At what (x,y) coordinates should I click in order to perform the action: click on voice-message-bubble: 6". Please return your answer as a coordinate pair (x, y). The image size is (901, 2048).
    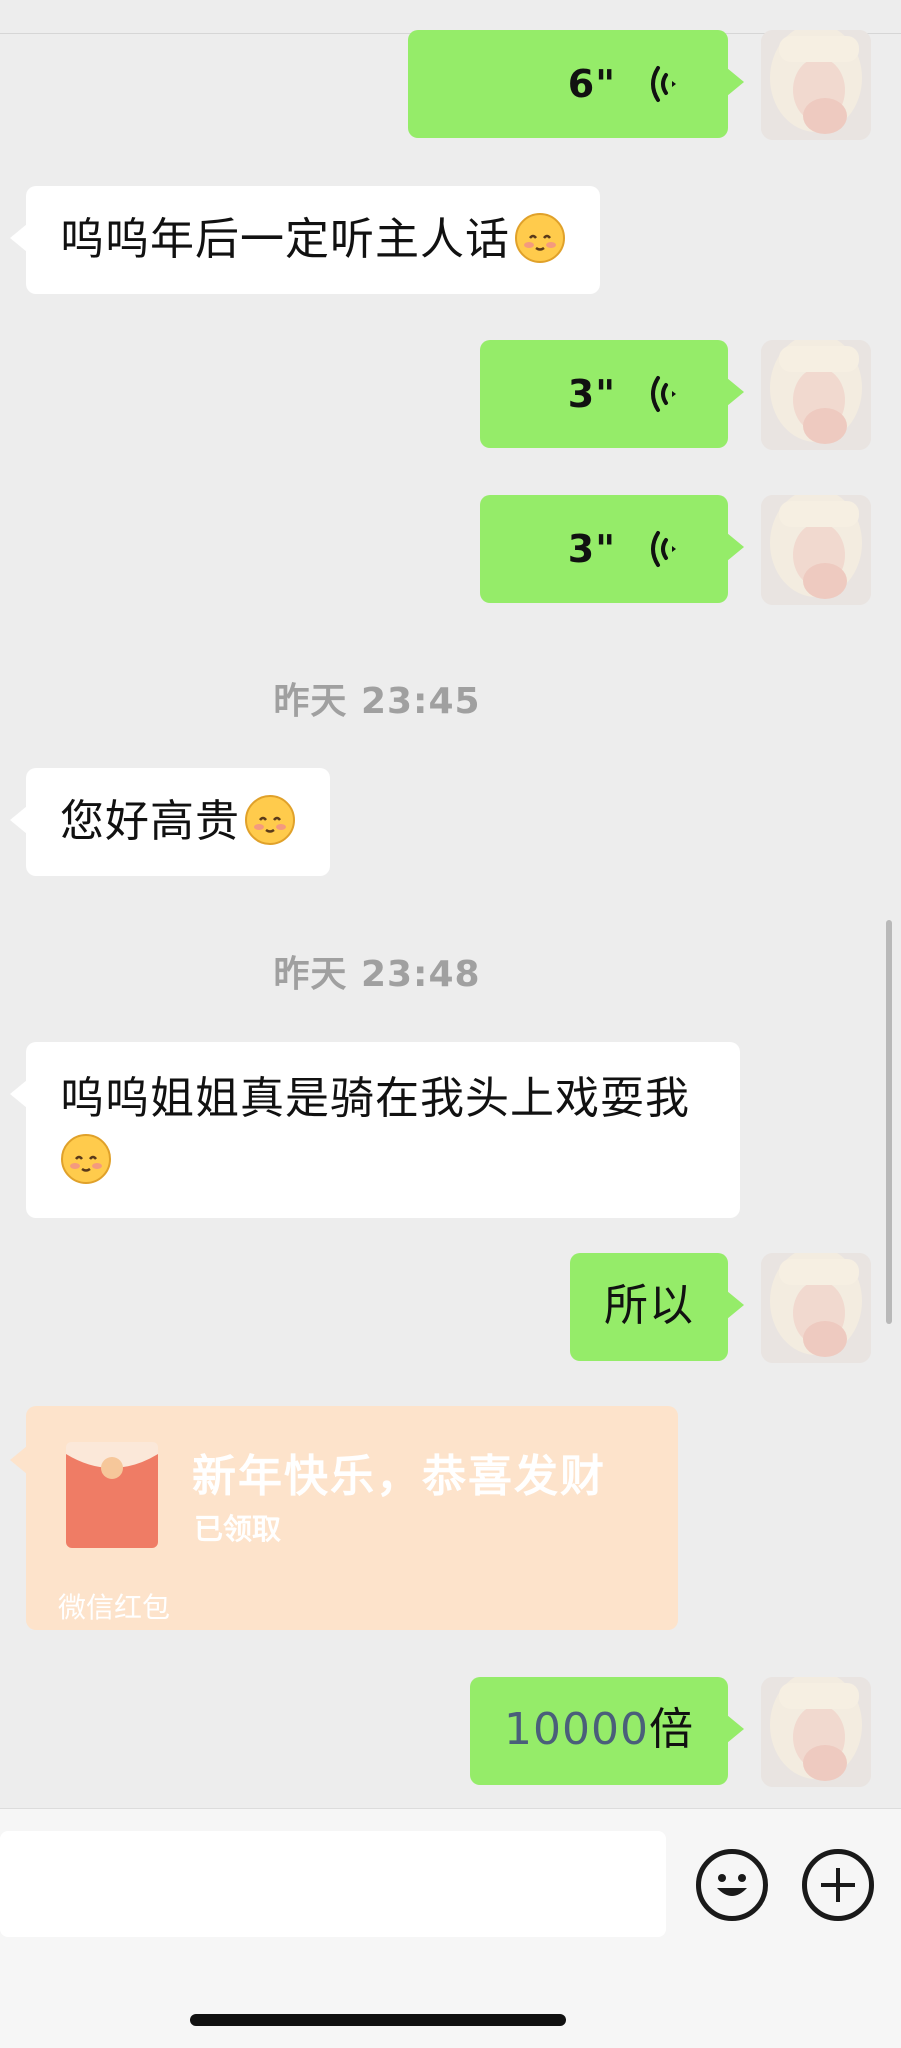
    Looking at the image, I should click on (576, 84).